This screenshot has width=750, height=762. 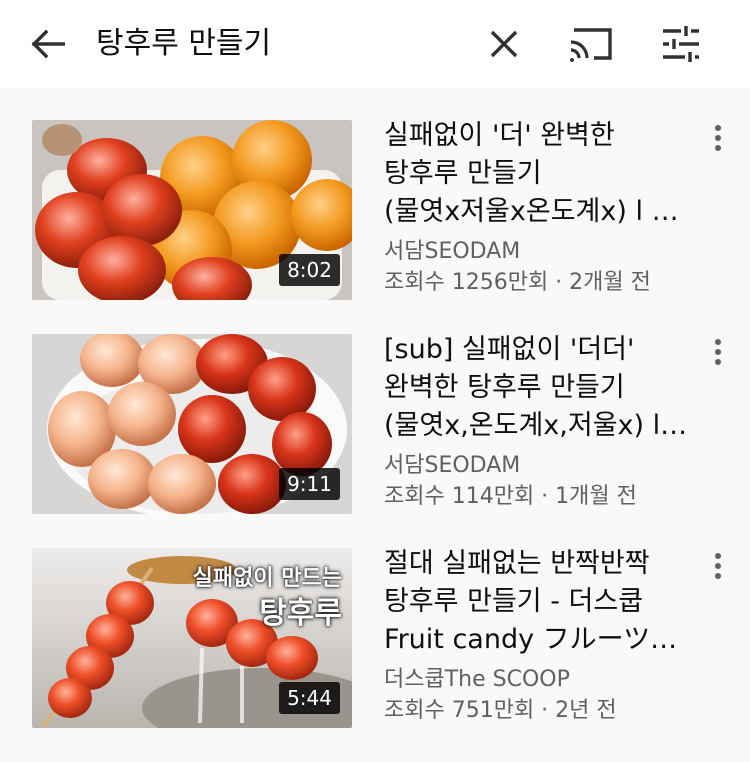 I want to click on video-meta: 조회수 1256만회 · 2개월 전, so click(x=517, y=282).